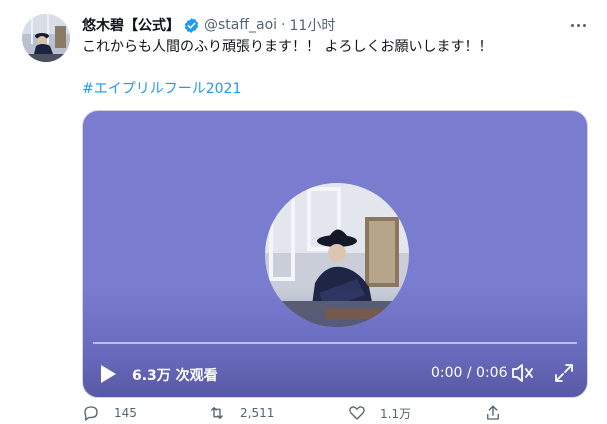 This screenshot has width=607, height=424. What do you see at coordinates (46, 38) in the screenshot?
I see `avatar` at bounding box center [46, 38].